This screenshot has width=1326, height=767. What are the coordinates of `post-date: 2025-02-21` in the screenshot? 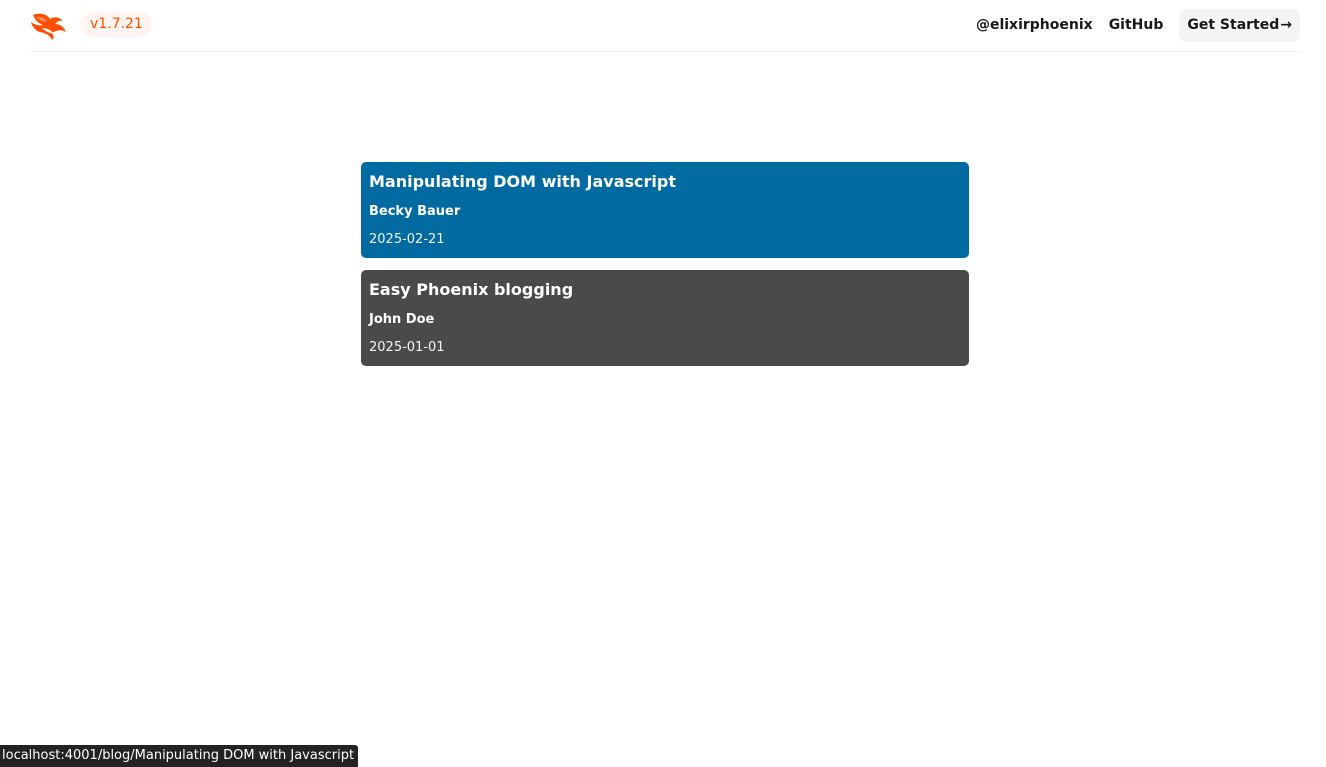 It's located at (407, 239).